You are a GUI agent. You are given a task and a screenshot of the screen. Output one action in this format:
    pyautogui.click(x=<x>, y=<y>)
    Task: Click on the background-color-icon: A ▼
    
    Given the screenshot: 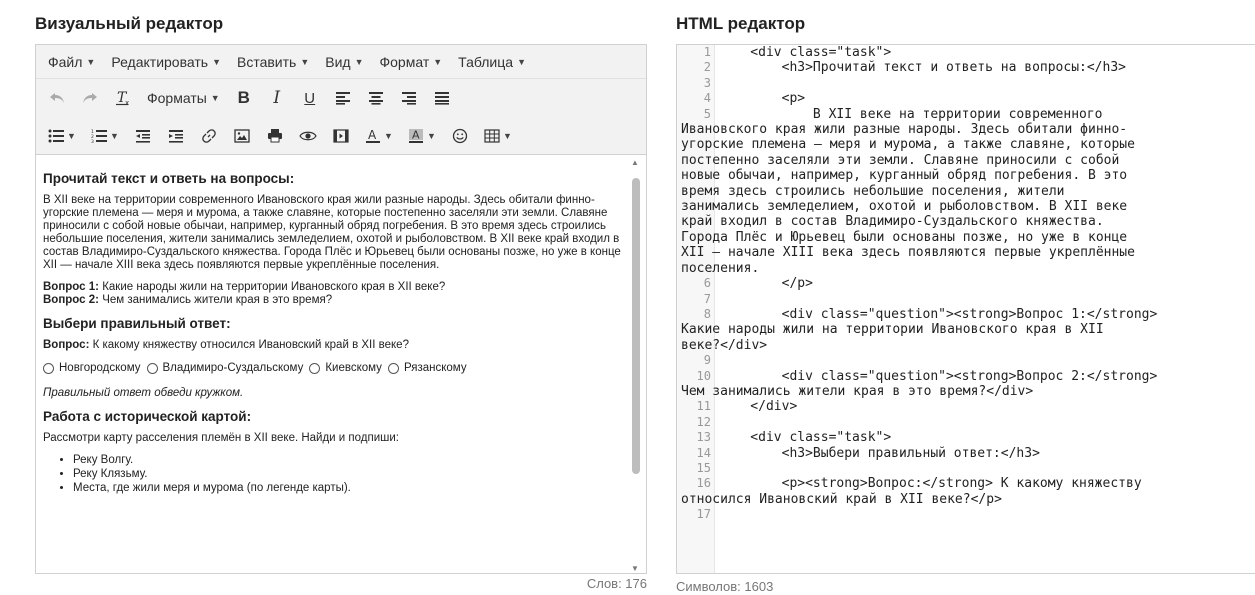 What is the action you would take?
    pyautogui.click(x=422, y=136)
    